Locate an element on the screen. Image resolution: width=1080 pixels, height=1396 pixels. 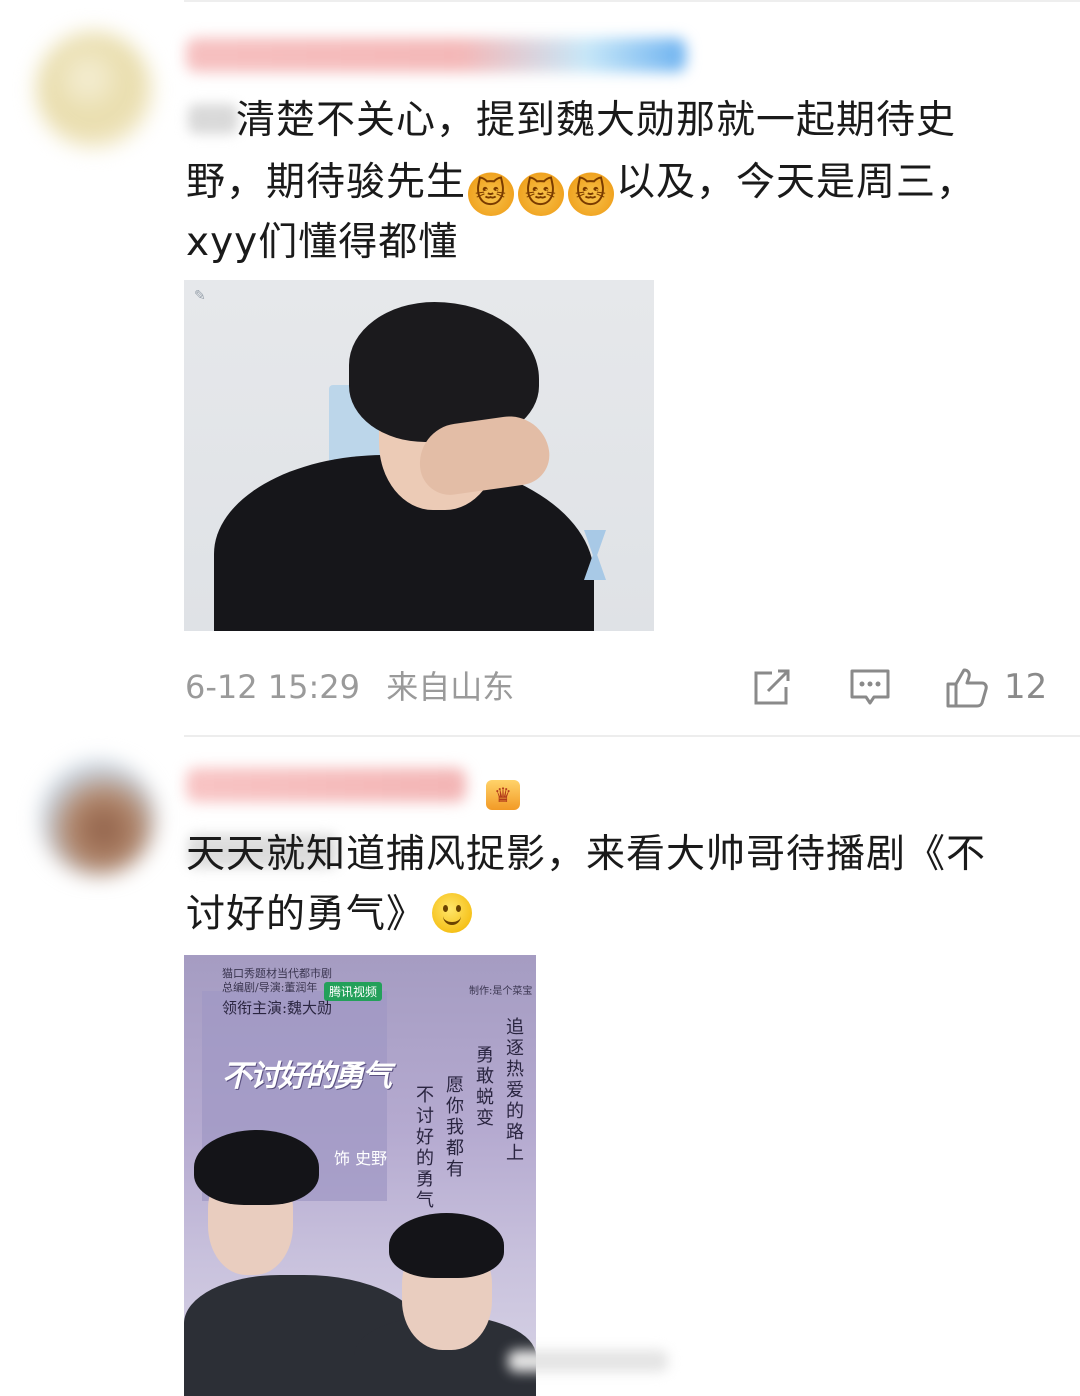
poster-subtitle: 猫口秀题材当代都市剧 is located at coordinates (277, 973).